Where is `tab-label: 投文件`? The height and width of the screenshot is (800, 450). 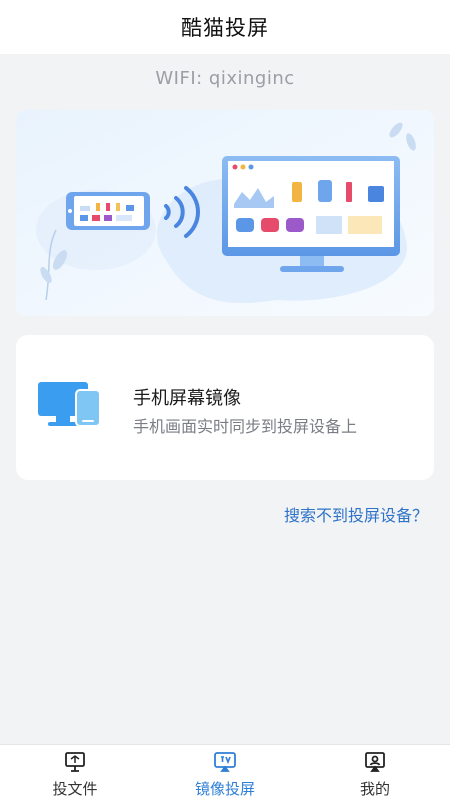 tab-label: 投文件 is located at coordinates (75, 789).